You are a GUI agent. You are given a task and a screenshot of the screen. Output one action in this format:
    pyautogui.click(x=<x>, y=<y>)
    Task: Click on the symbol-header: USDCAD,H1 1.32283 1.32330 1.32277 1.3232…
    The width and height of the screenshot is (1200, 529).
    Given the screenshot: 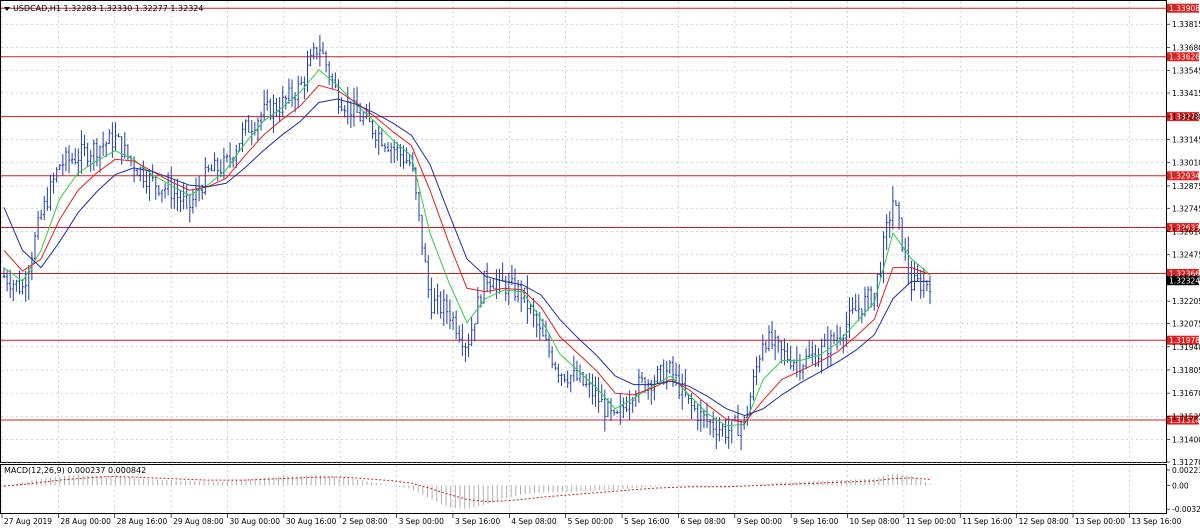 What is the action you would take?
    pyautogui.click(x=103, y=8)
    